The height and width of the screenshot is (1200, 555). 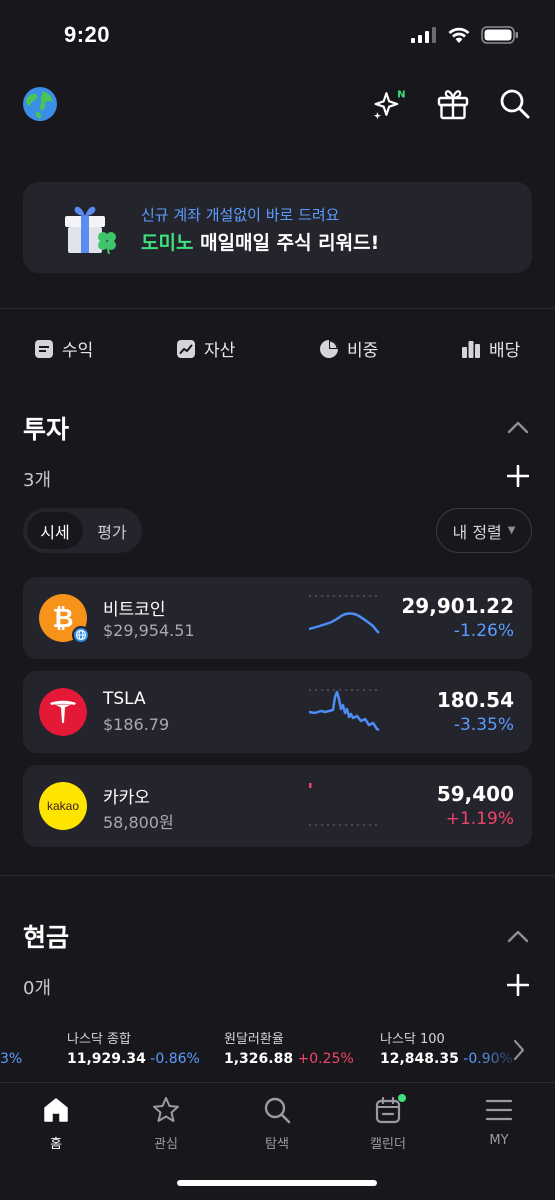 I want to click on ticker-name: 원달러환율, so click(x=254, y=1039).